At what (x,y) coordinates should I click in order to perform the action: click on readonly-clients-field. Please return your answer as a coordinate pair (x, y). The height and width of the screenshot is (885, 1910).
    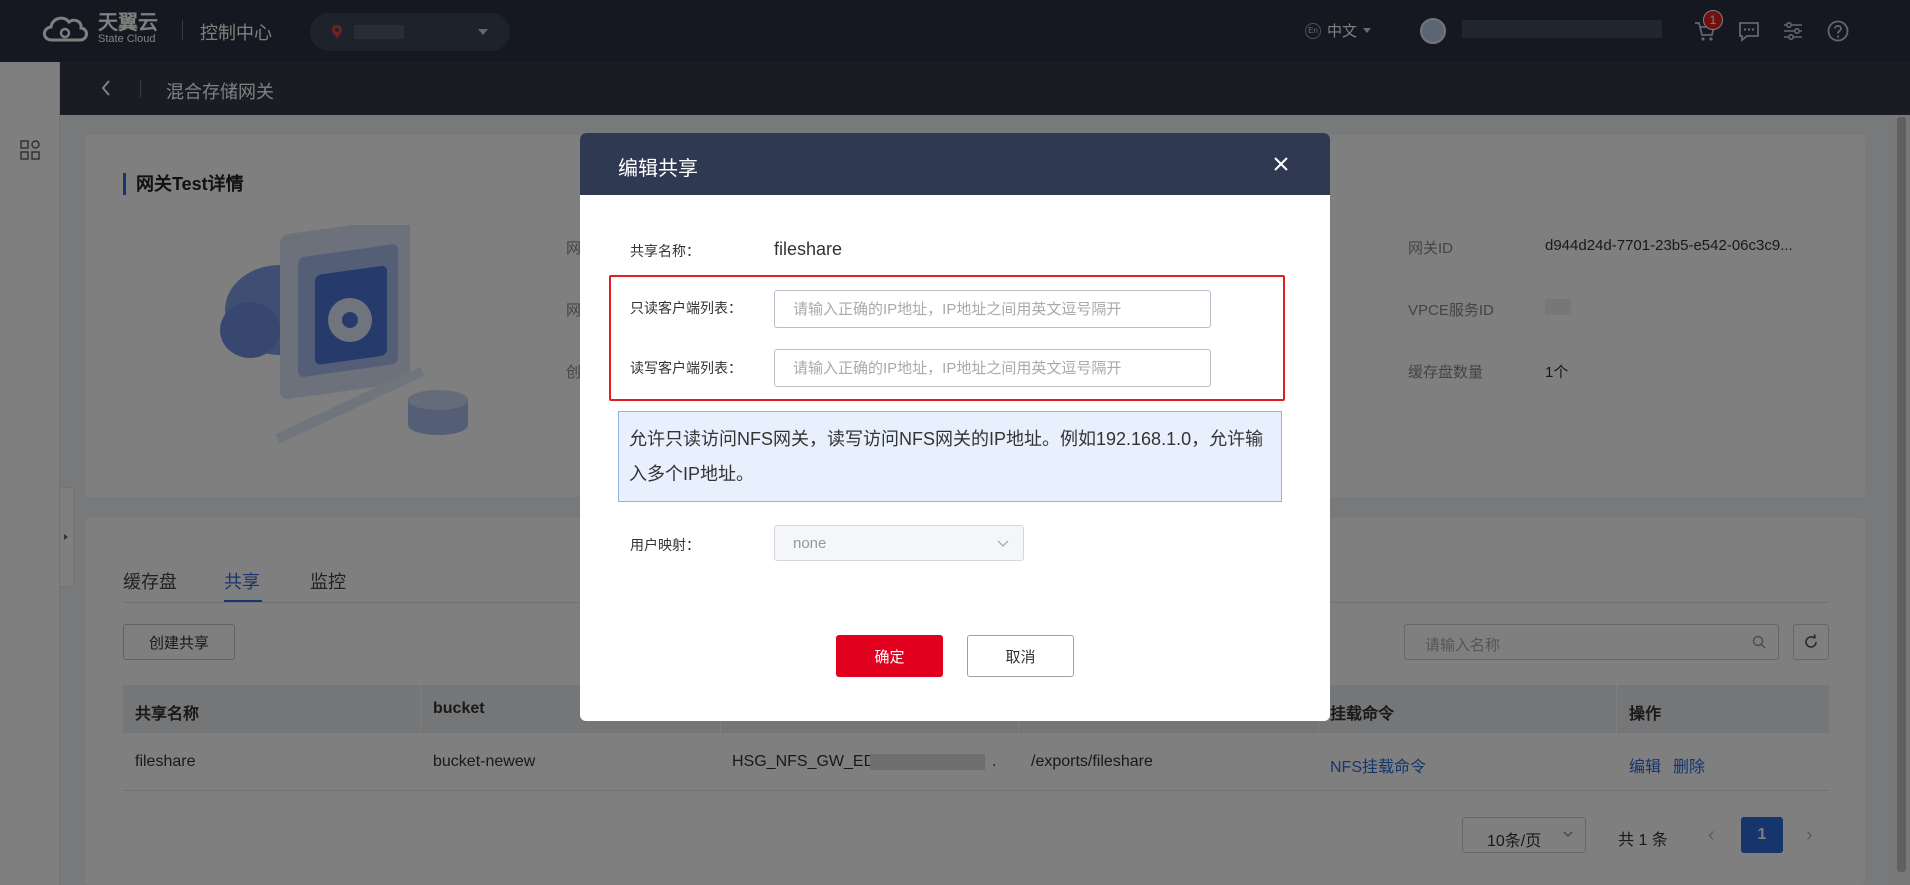
    Looking at the image, I should click on (992, 309).